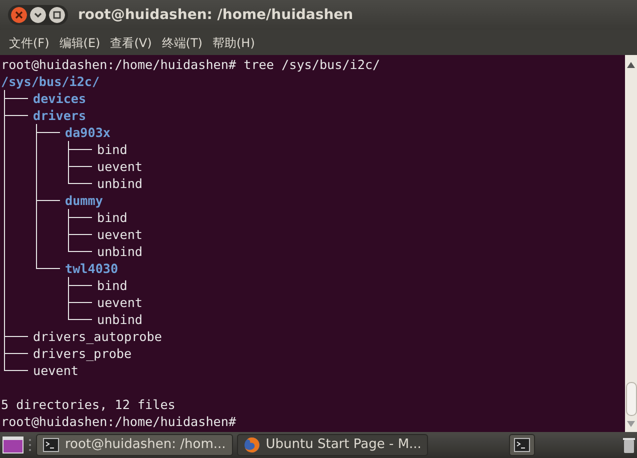 The width and height of the screenshot is (637, 458). Describe the element at coordinates (182, 43) in the screenshot. I see `menu-item: 终端(T)` at that location.